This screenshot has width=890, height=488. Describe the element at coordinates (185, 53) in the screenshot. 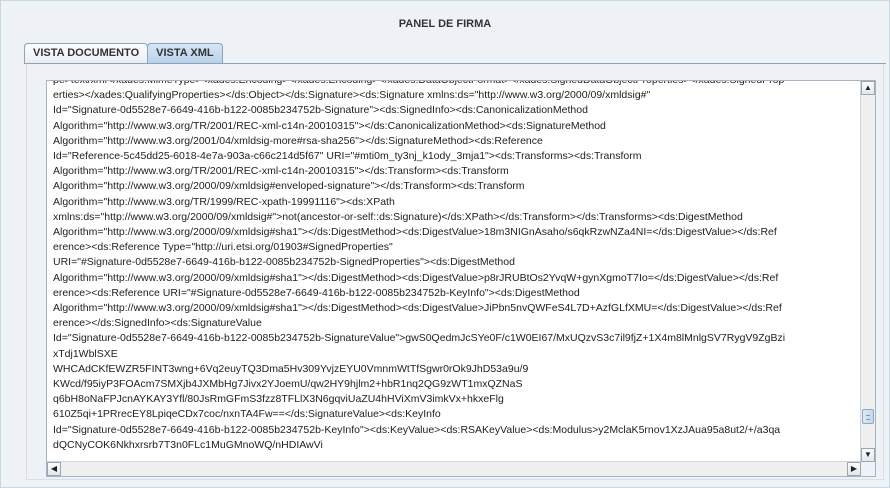

I see `tab-vista-xml: VISTA XML` at that location.